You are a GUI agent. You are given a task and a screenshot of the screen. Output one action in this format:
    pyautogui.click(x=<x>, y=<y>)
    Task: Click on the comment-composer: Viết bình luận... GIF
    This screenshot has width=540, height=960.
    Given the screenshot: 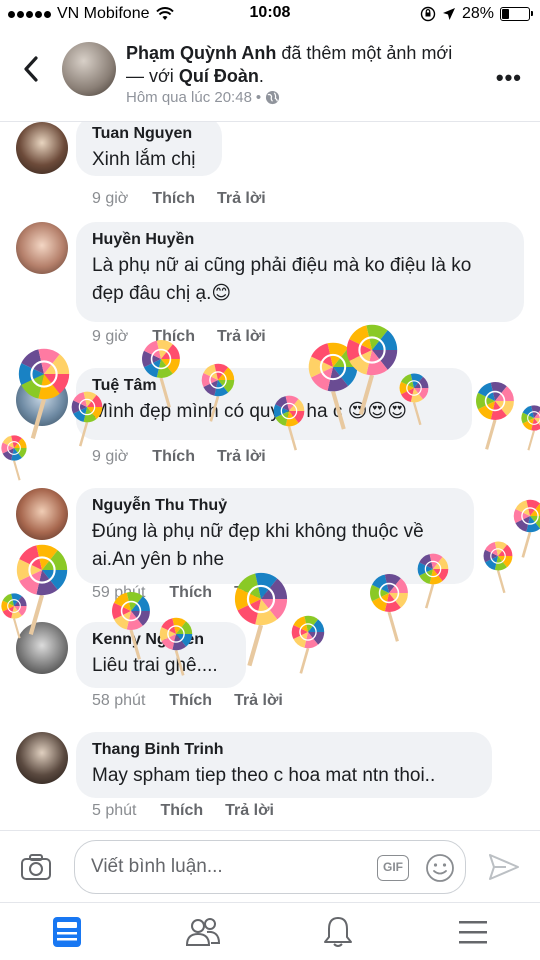 What is the action you would take?
    pyautogui.click(x=270, y=866)
    